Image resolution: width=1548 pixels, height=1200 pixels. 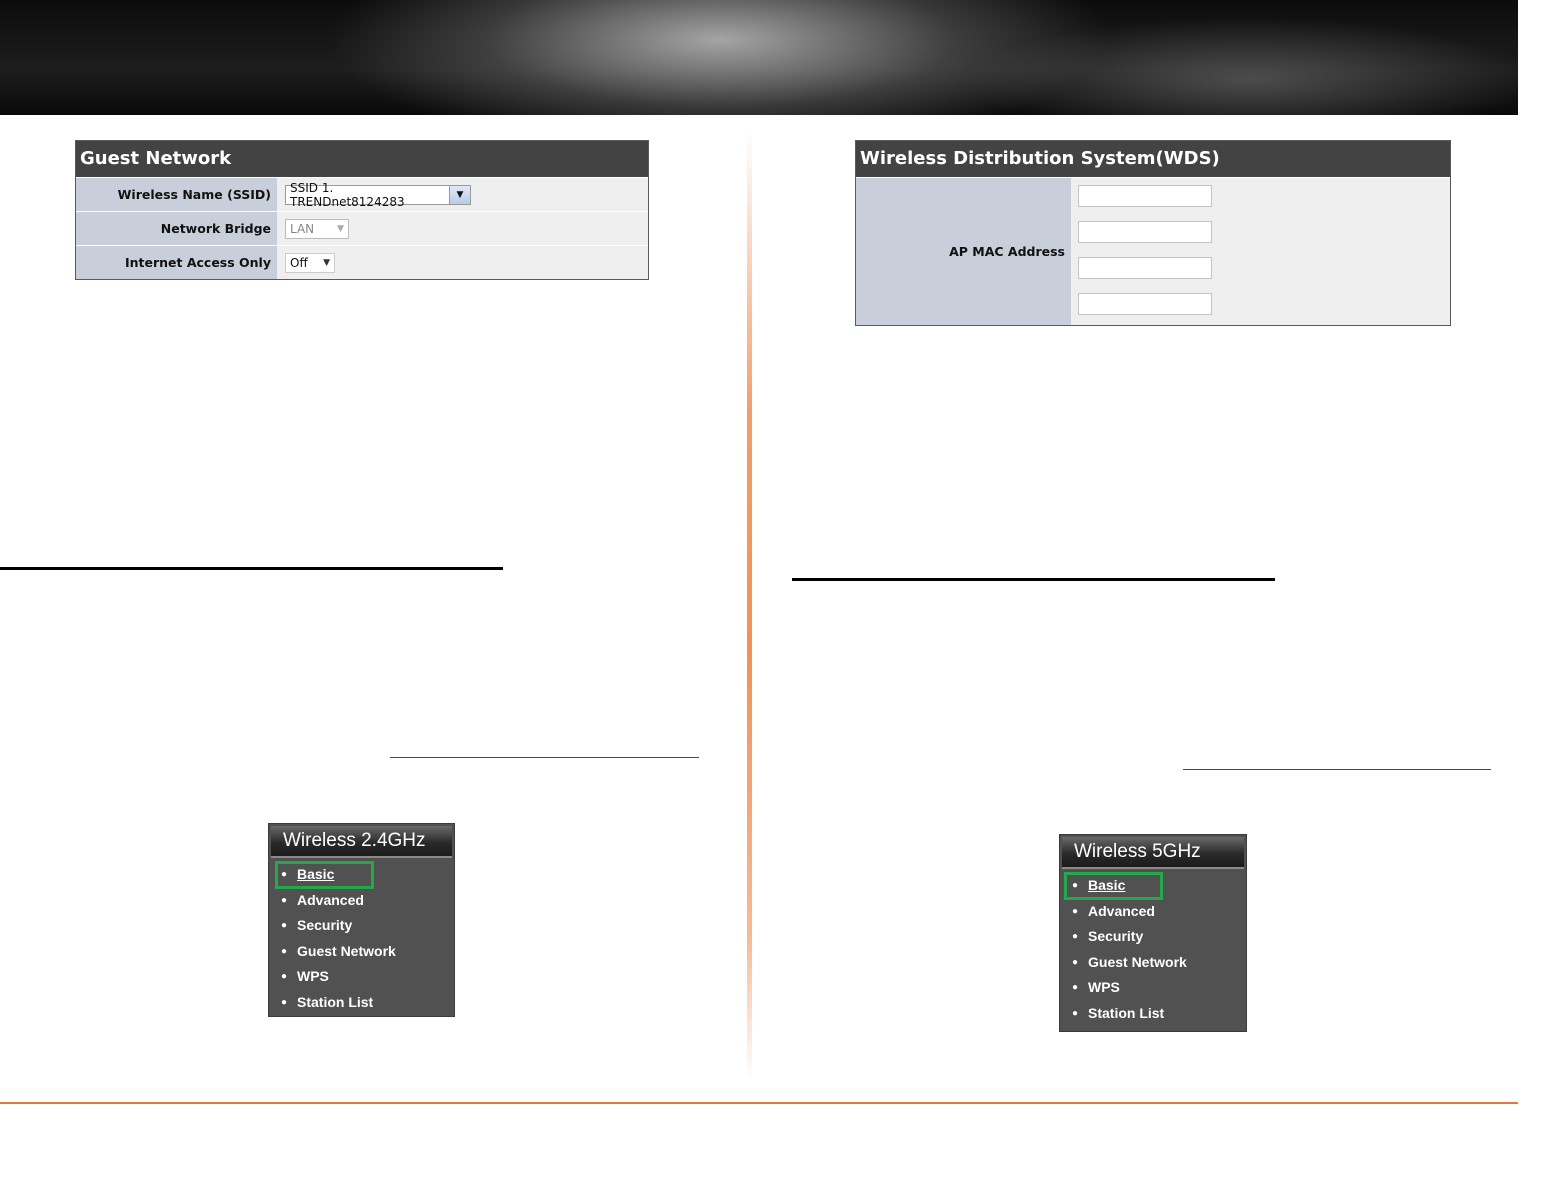 I want to click on network-bridge-label: Network Bridge, so click(x=176, y=228).